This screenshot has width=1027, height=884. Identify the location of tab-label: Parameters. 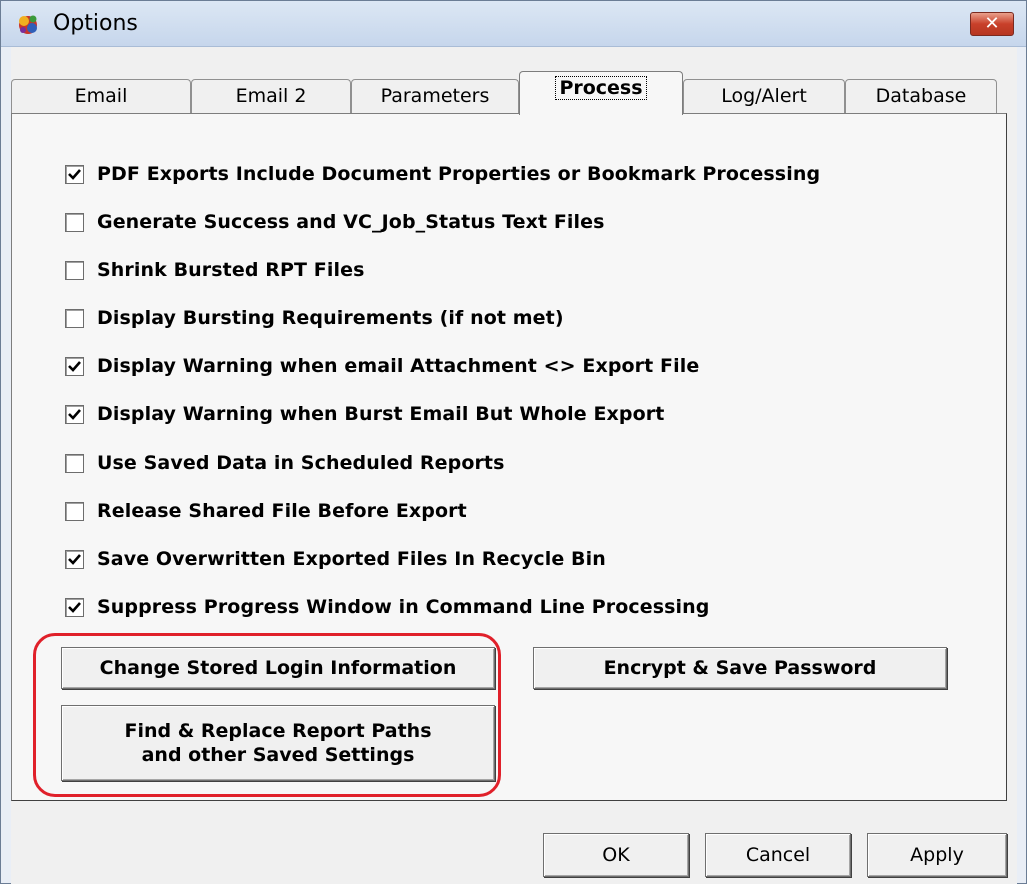
(435, 96).